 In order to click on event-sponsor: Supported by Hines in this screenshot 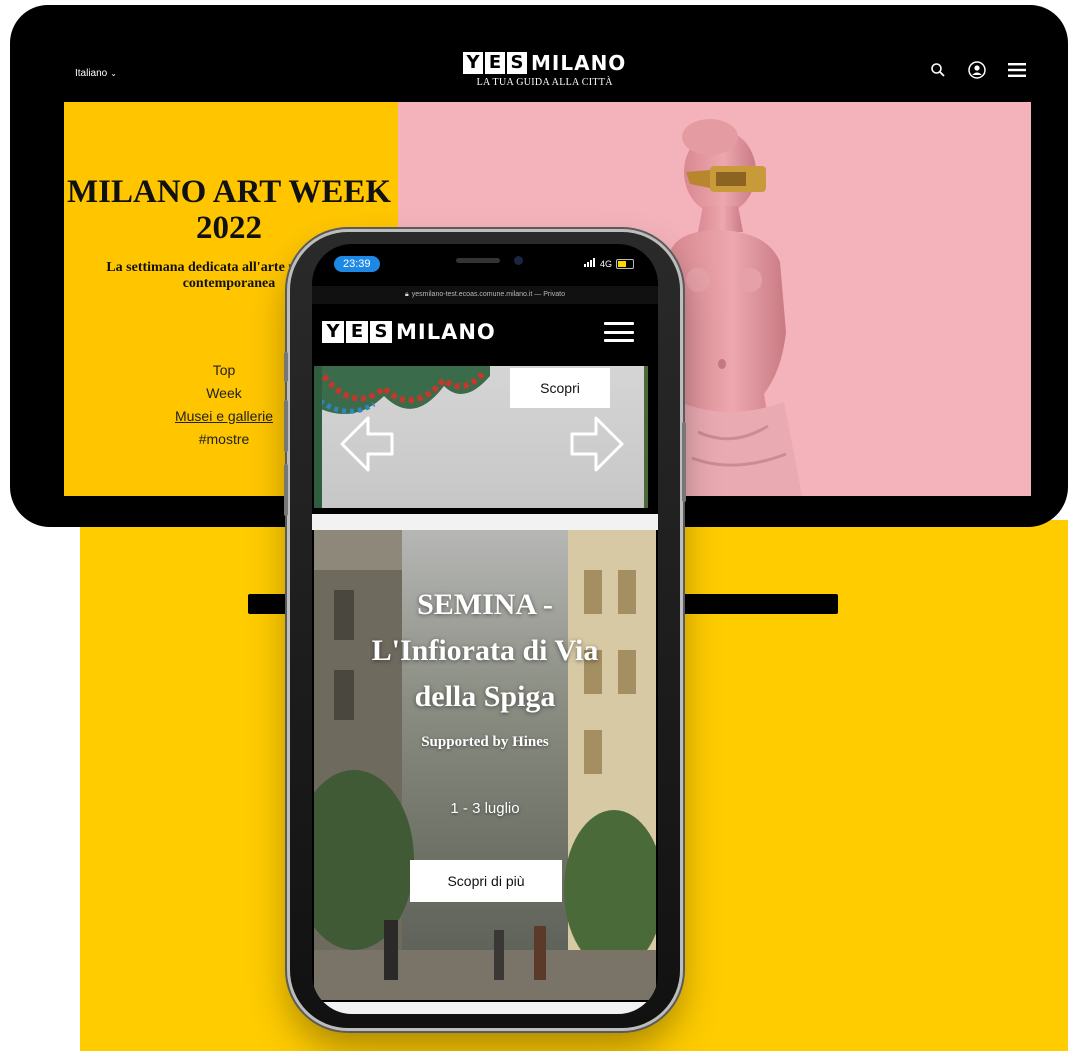, I will do `click(485, 742)`.